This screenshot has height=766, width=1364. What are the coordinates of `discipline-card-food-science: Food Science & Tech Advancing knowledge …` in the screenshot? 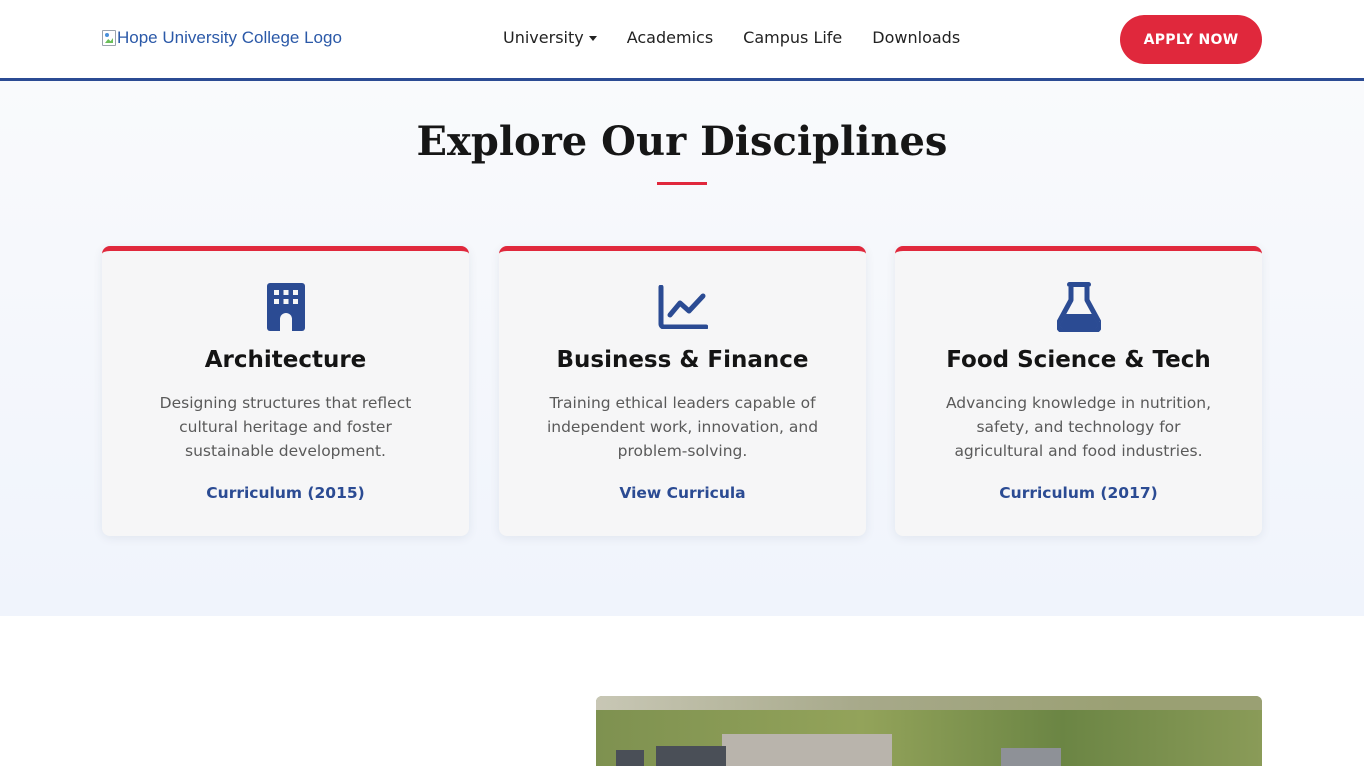 It's located at (1078, 391).